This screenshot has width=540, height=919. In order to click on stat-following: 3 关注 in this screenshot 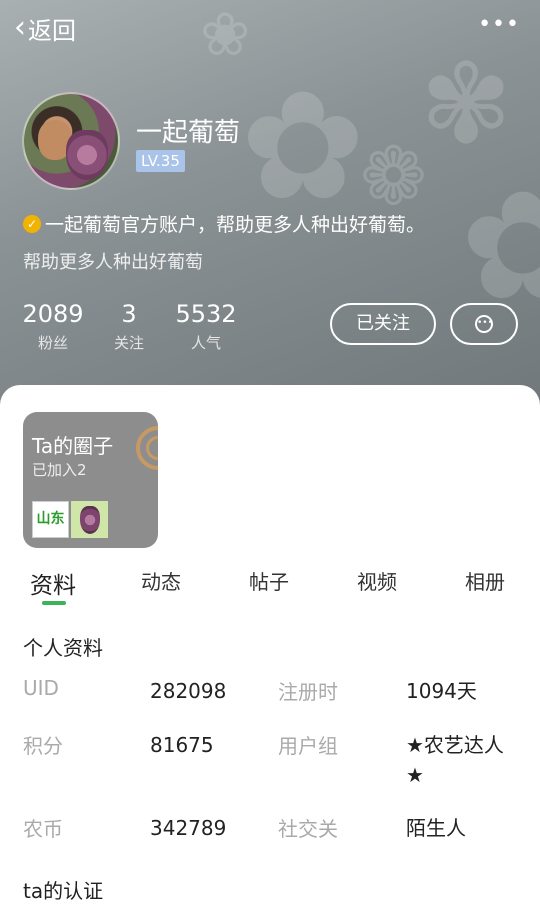, I will do `click(129, 326)`.